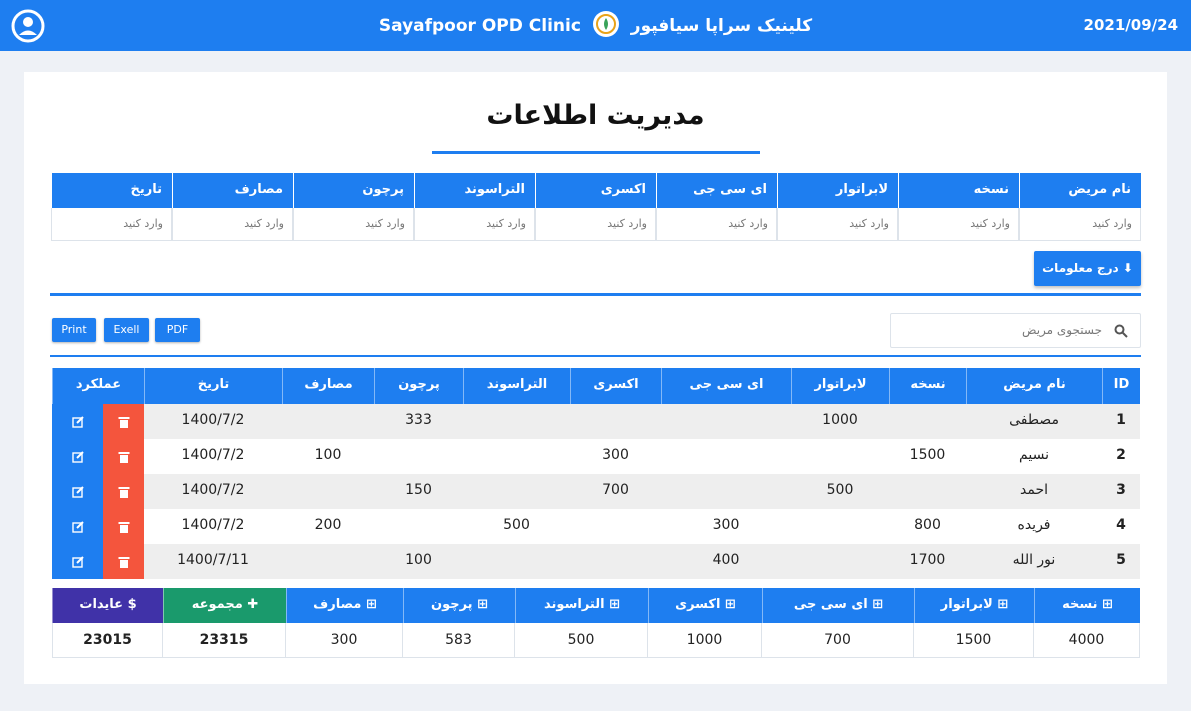  Describe the element at coordinates (840, 420) in the screenshot. I see `cell-lab: 1000` at that location.